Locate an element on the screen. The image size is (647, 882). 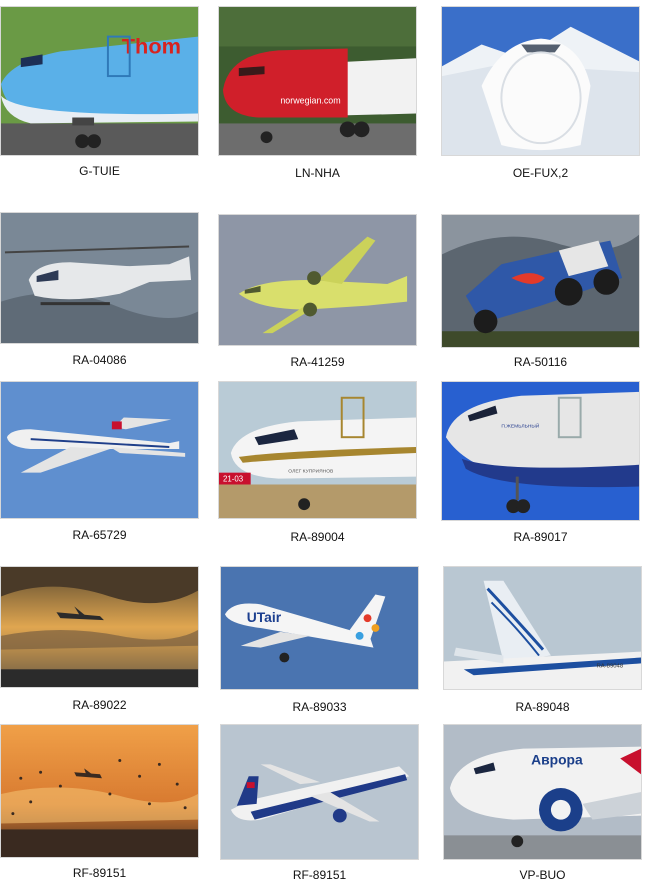
photo-caption: RA-89048 is located at coordinates (542, 707).